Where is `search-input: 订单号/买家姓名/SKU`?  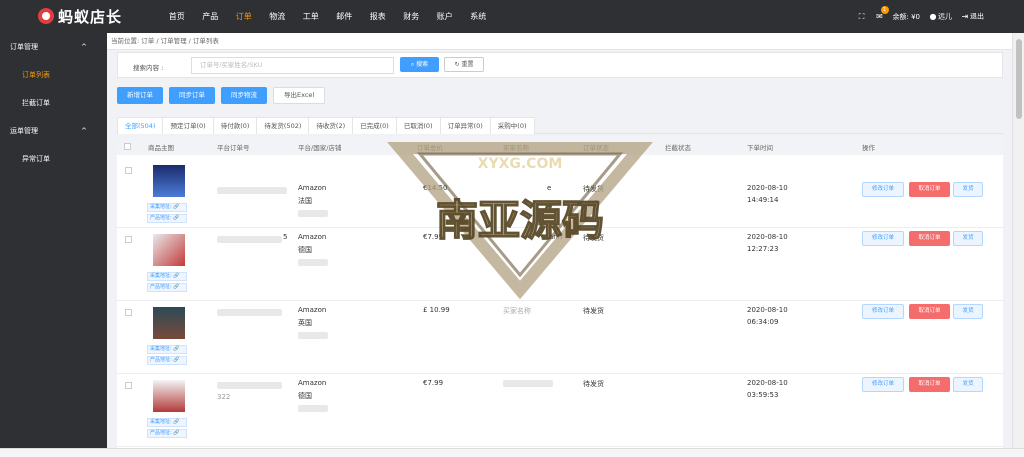 search-input: 订单号/买家姓名/SKU is located at coordinates (292, 65).